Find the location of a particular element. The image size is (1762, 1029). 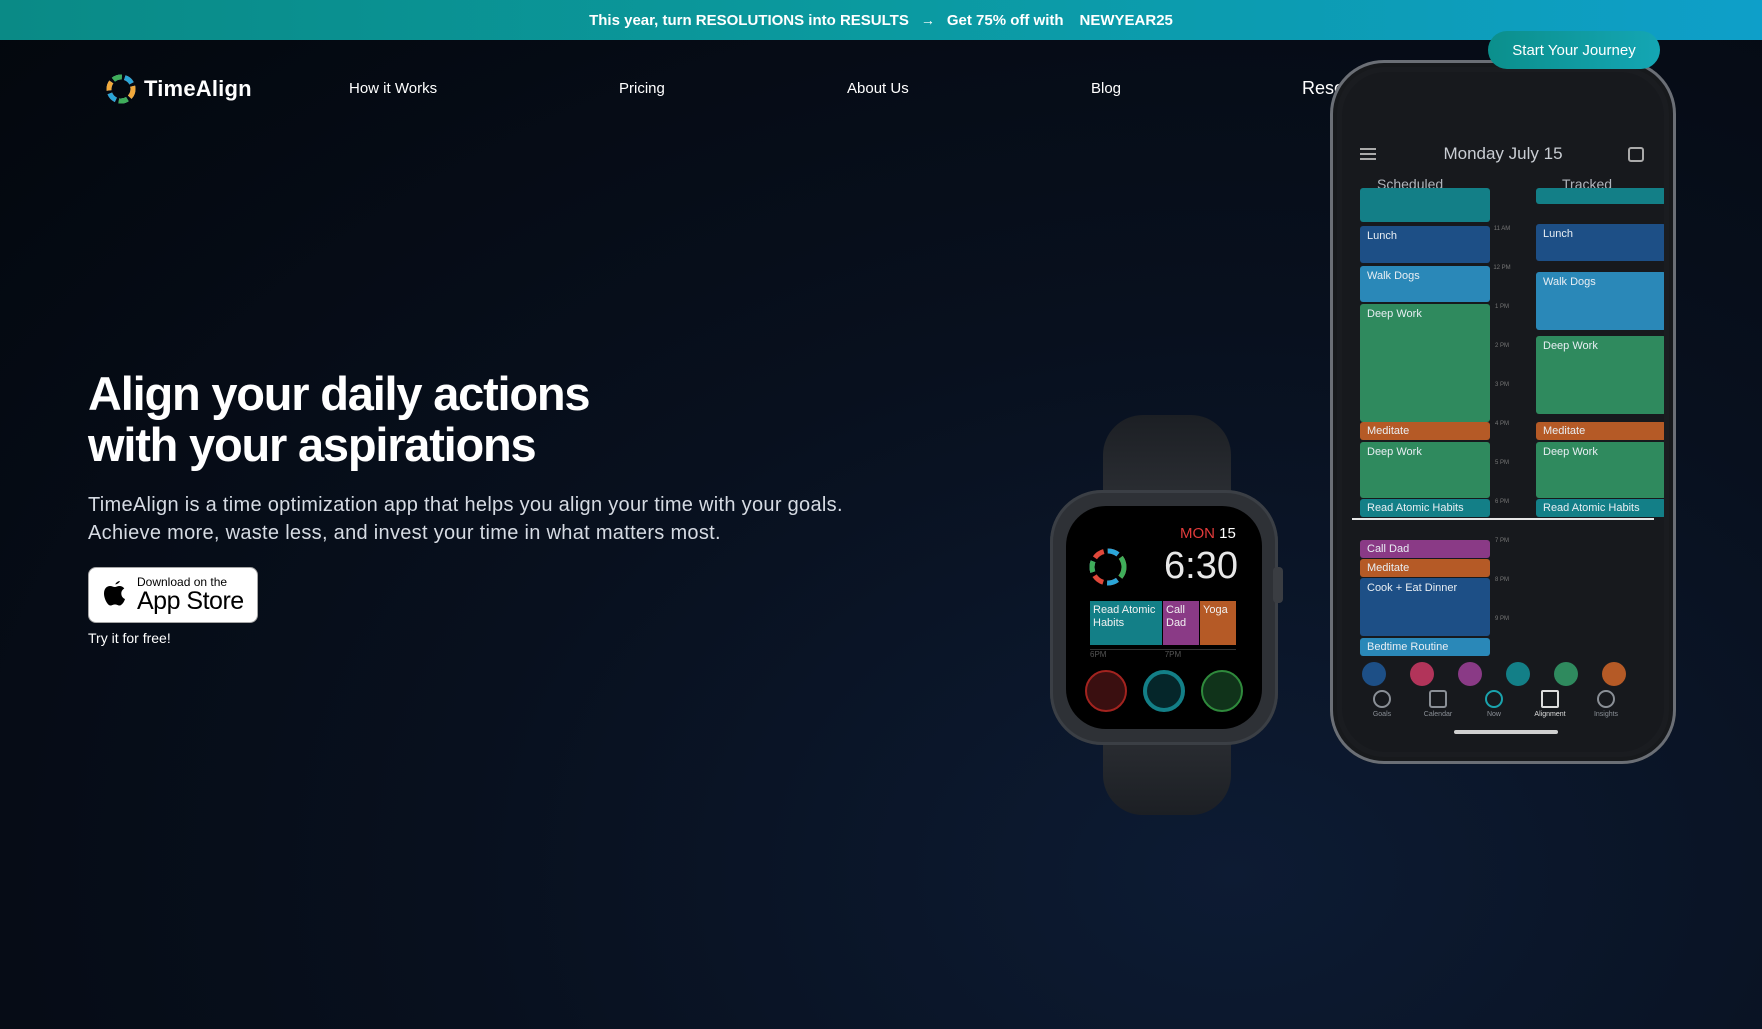

phone-date: Monday July 15 is located at coordinates (1503, 153).